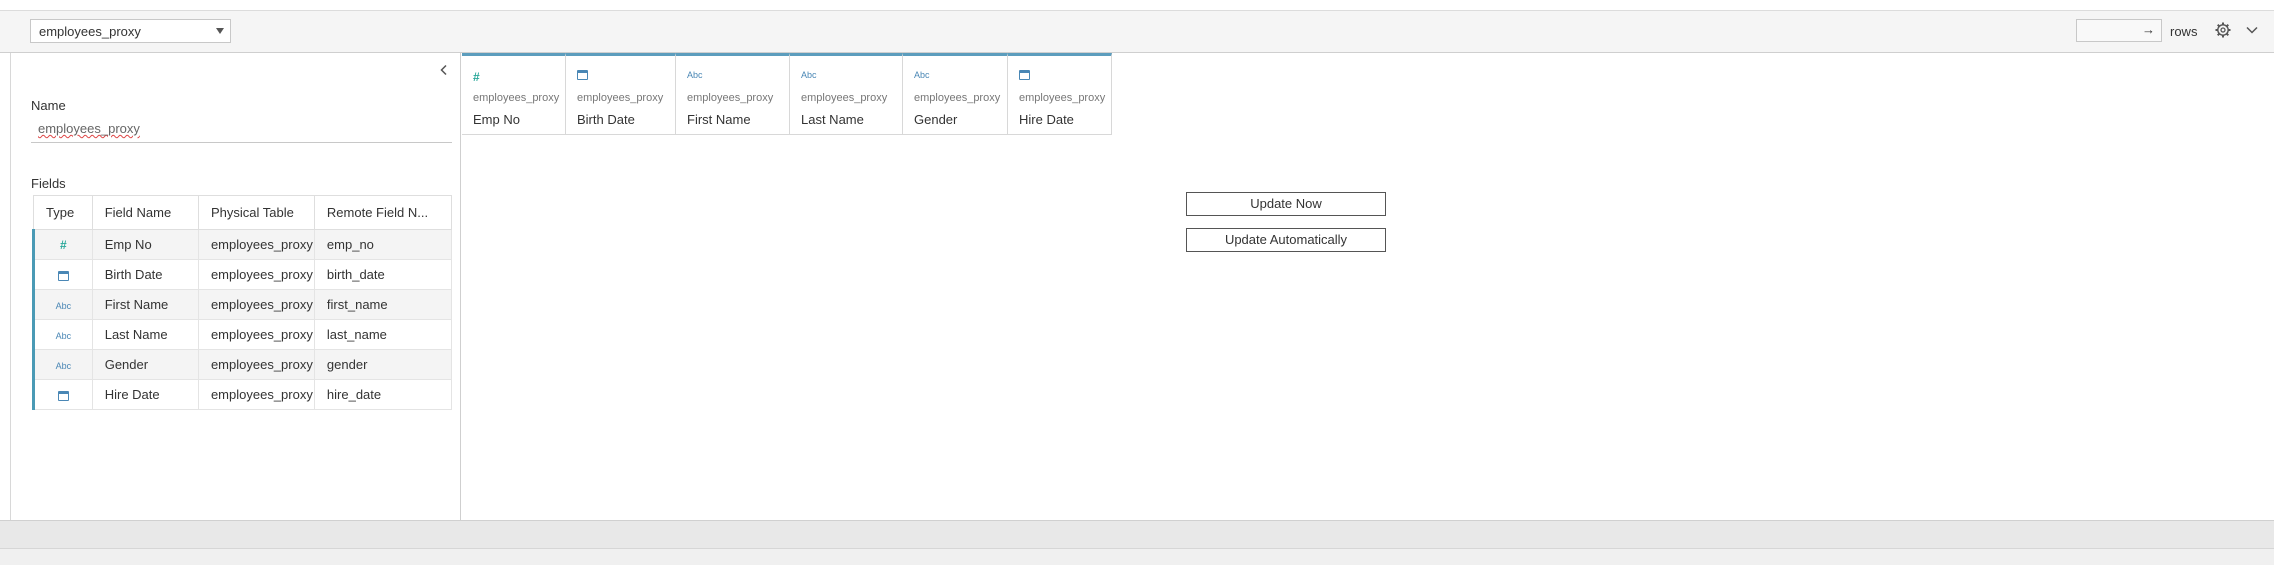 This screenshot has height=565, width=2274. I want to click on remote-field-cell: emp_no, so click(383, 244).